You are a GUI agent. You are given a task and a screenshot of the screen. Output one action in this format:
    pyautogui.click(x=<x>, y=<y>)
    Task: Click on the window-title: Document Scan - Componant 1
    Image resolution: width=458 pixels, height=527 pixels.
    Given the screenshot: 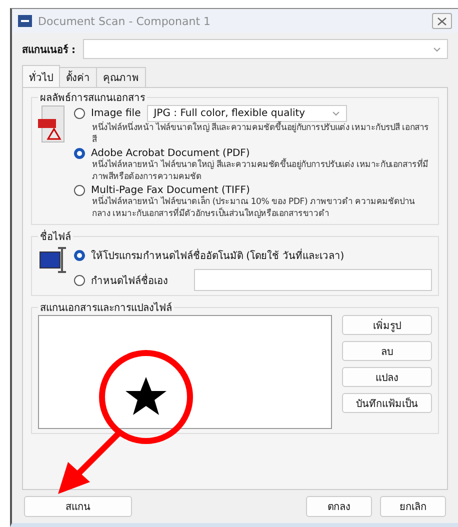 What is the action you would take?
    pyautogui.click(x=125, y=21)
    